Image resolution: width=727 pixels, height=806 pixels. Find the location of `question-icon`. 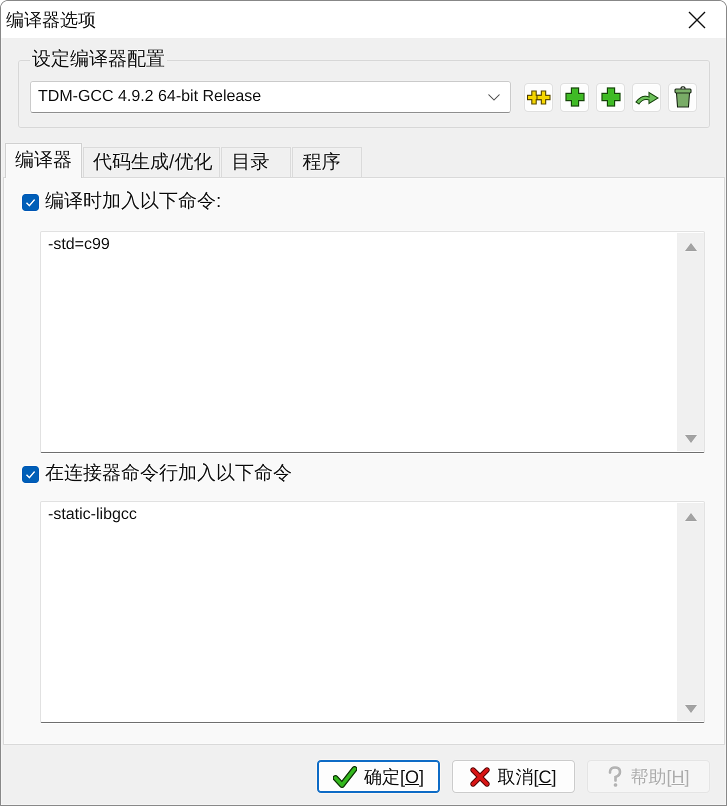

question-icon is located at coordinates (615, 777).